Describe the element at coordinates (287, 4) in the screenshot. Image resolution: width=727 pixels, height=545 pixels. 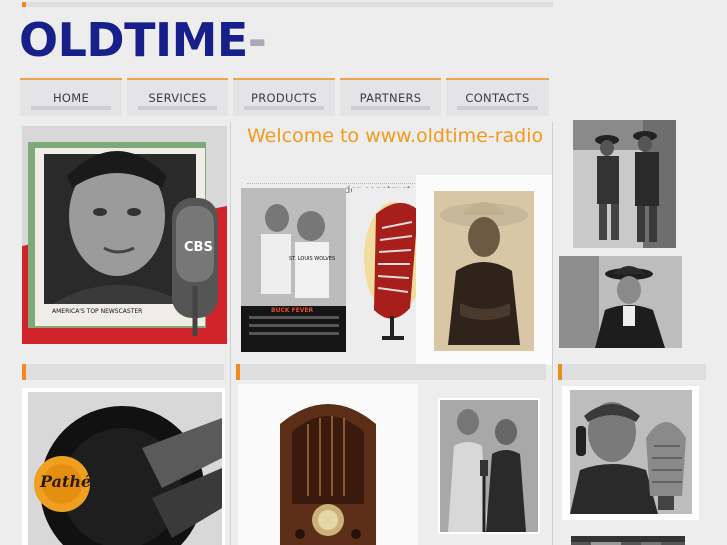
I see `top-accent-strip` at that location.